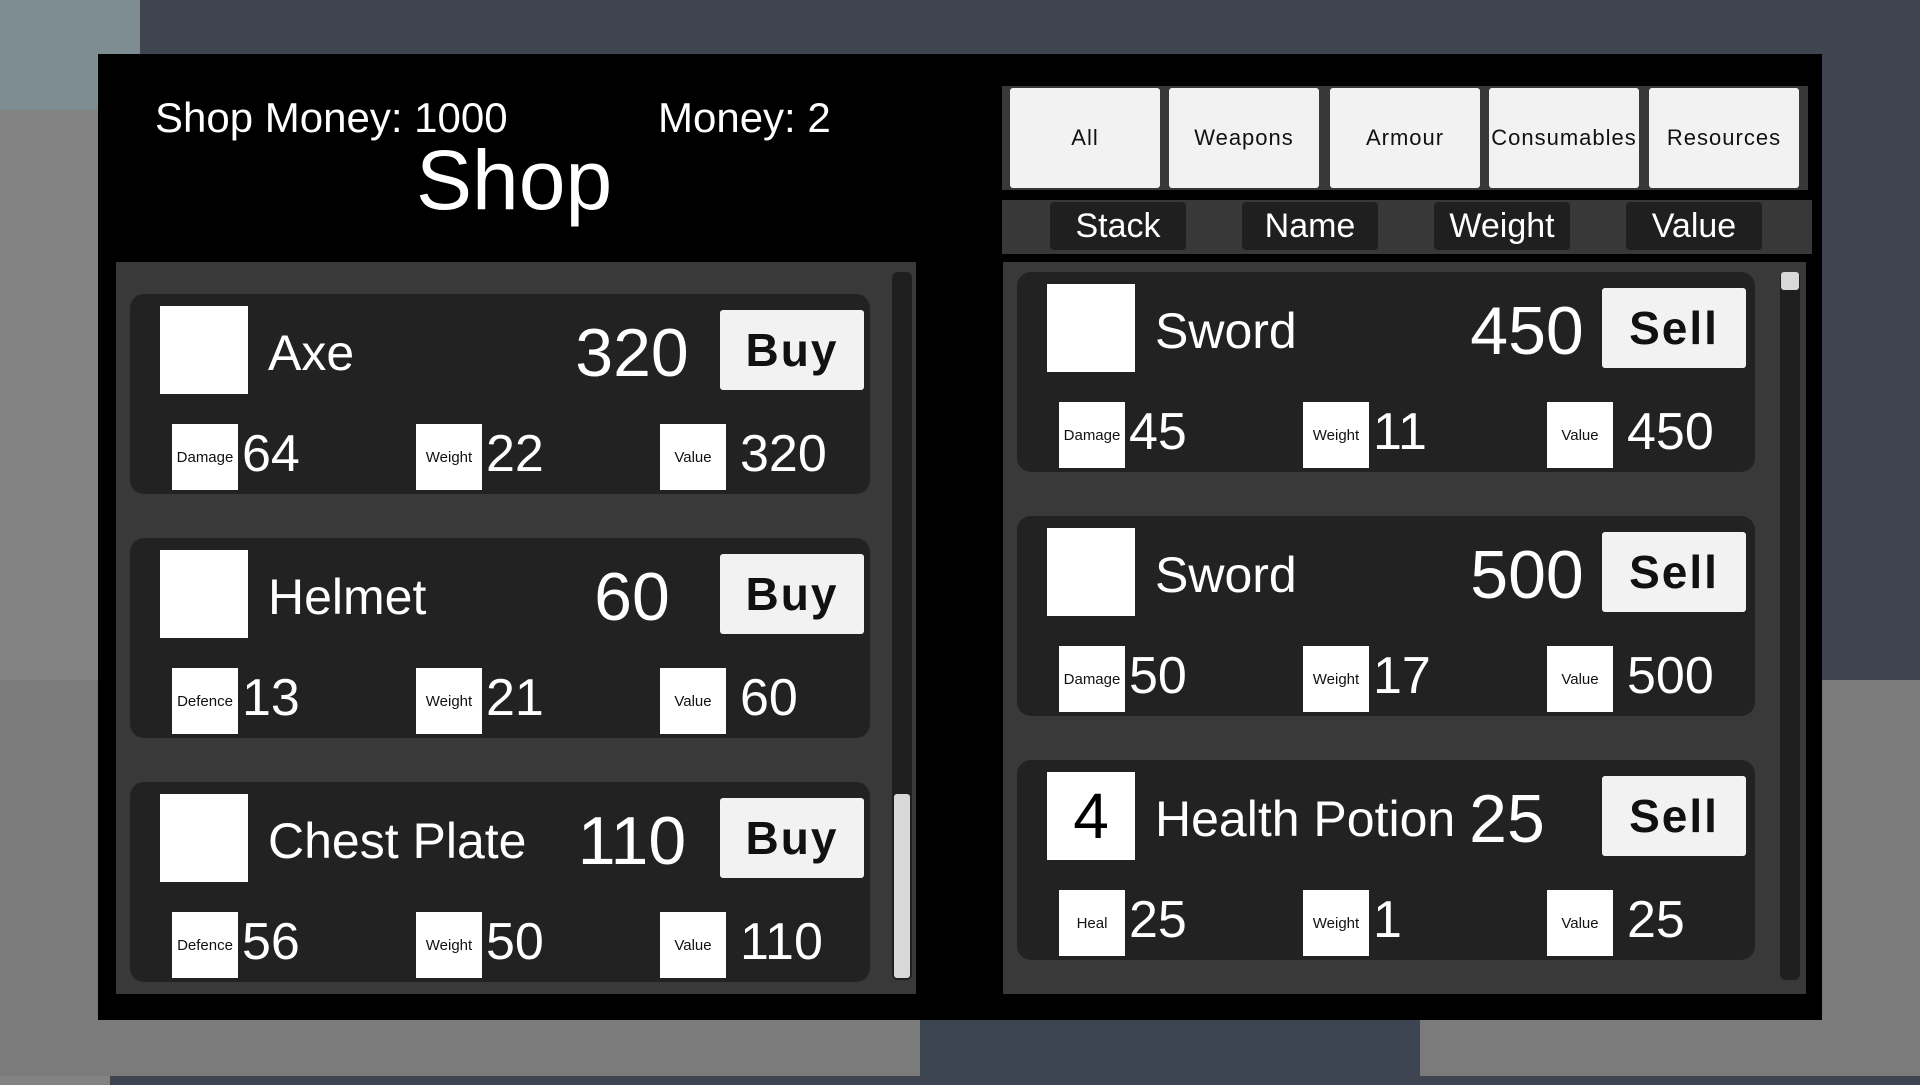 This screenshot has width=1920, height=1085. Describe the element at coordinates (1158, 432) in the screenshot. I see `stat-value: 45` at that location.